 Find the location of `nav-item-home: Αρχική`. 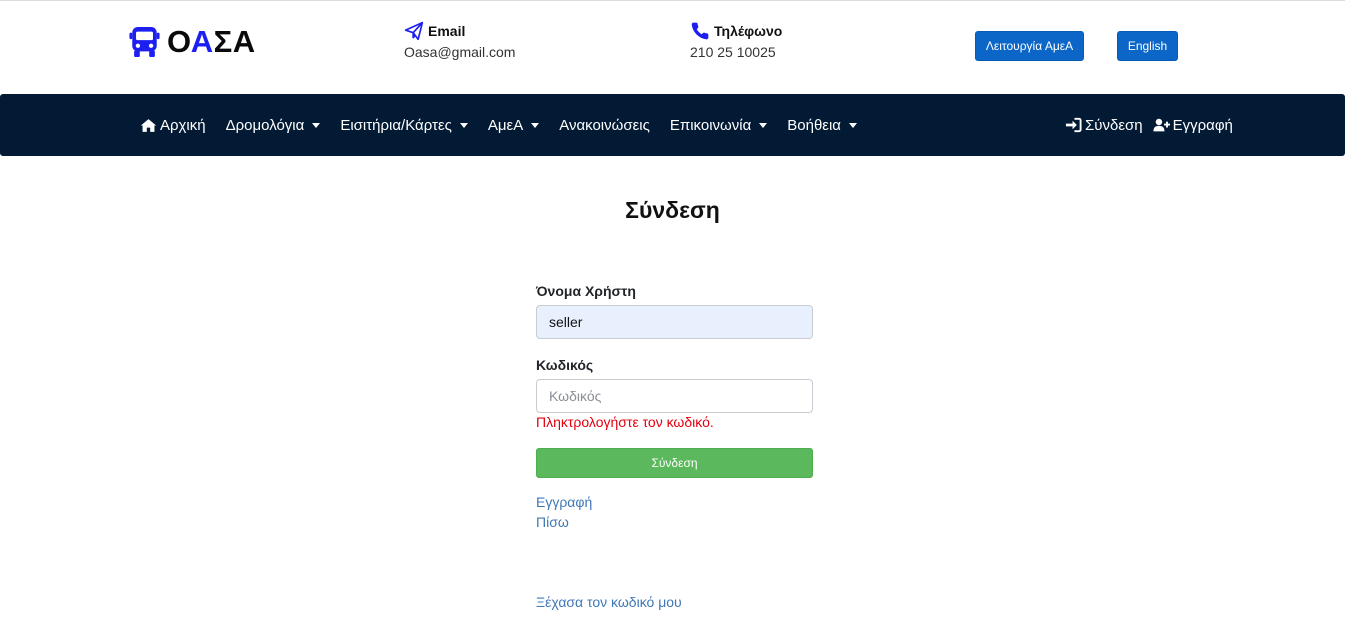

nav-item-home: Αρχική is located at coordinates (173, 125).